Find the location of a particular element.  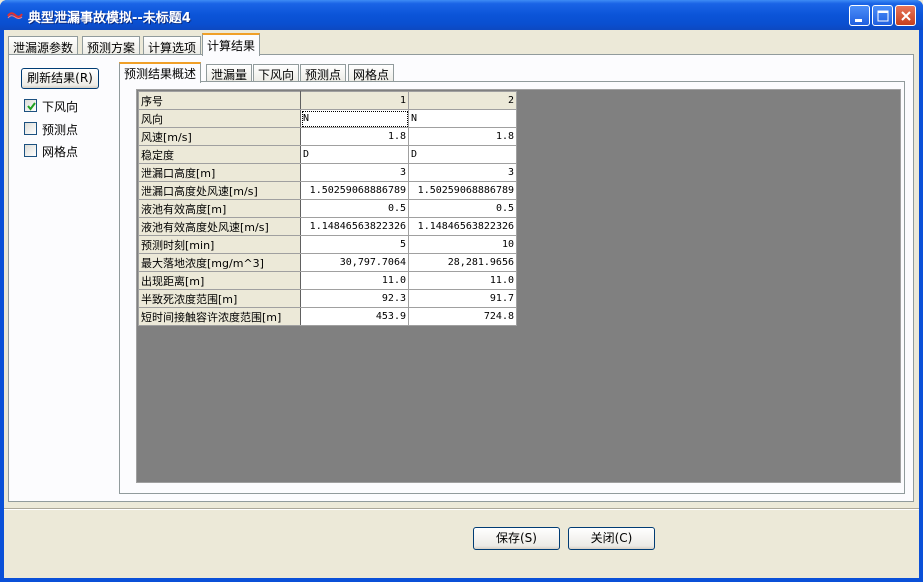

table-row: 液池有效高度[m] 0.5 0.5 is located at coordinates (327, 208).